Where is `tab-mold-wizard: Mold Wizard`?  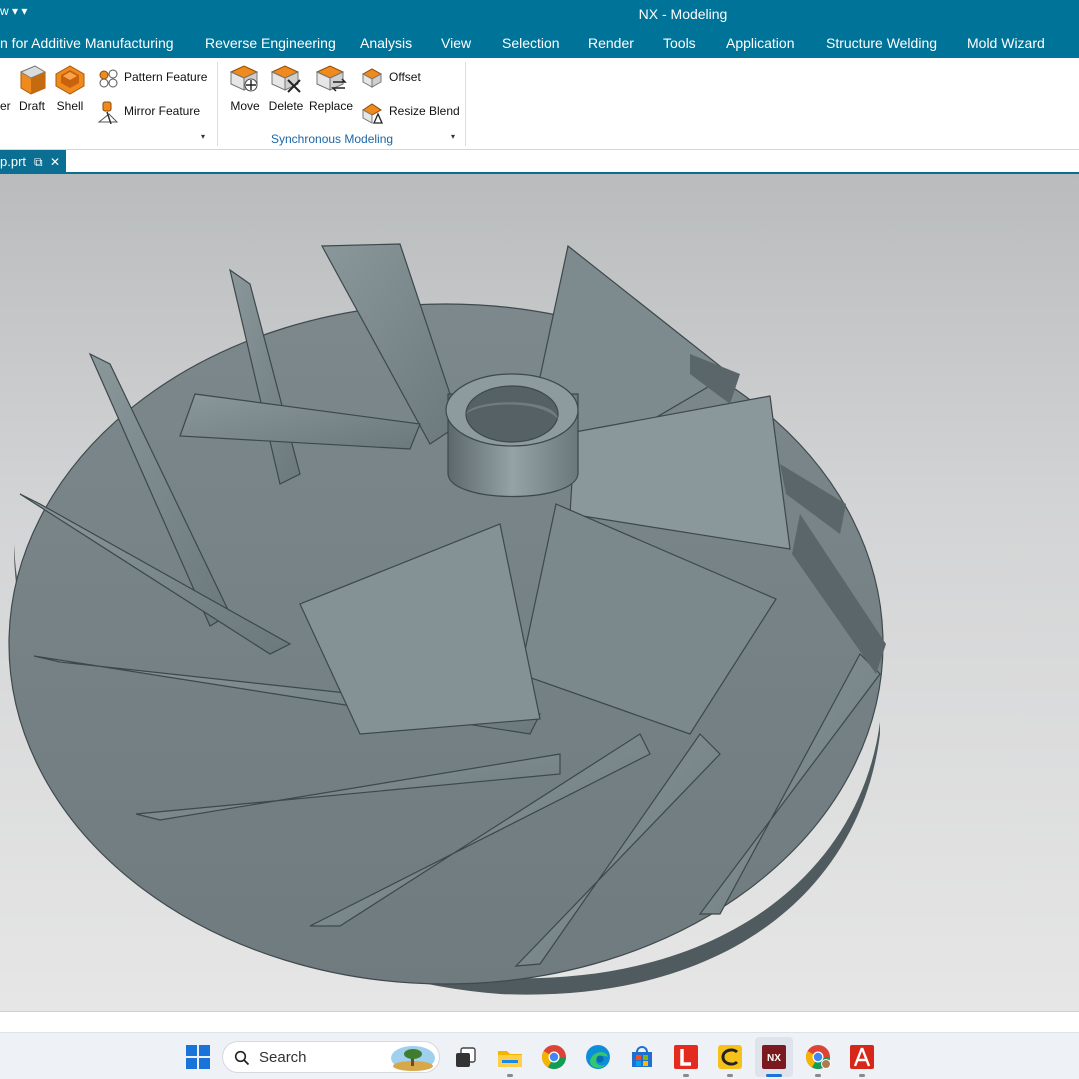
tab-mold-wizard: Mold Wizard is located at coordinates (1006, 43).